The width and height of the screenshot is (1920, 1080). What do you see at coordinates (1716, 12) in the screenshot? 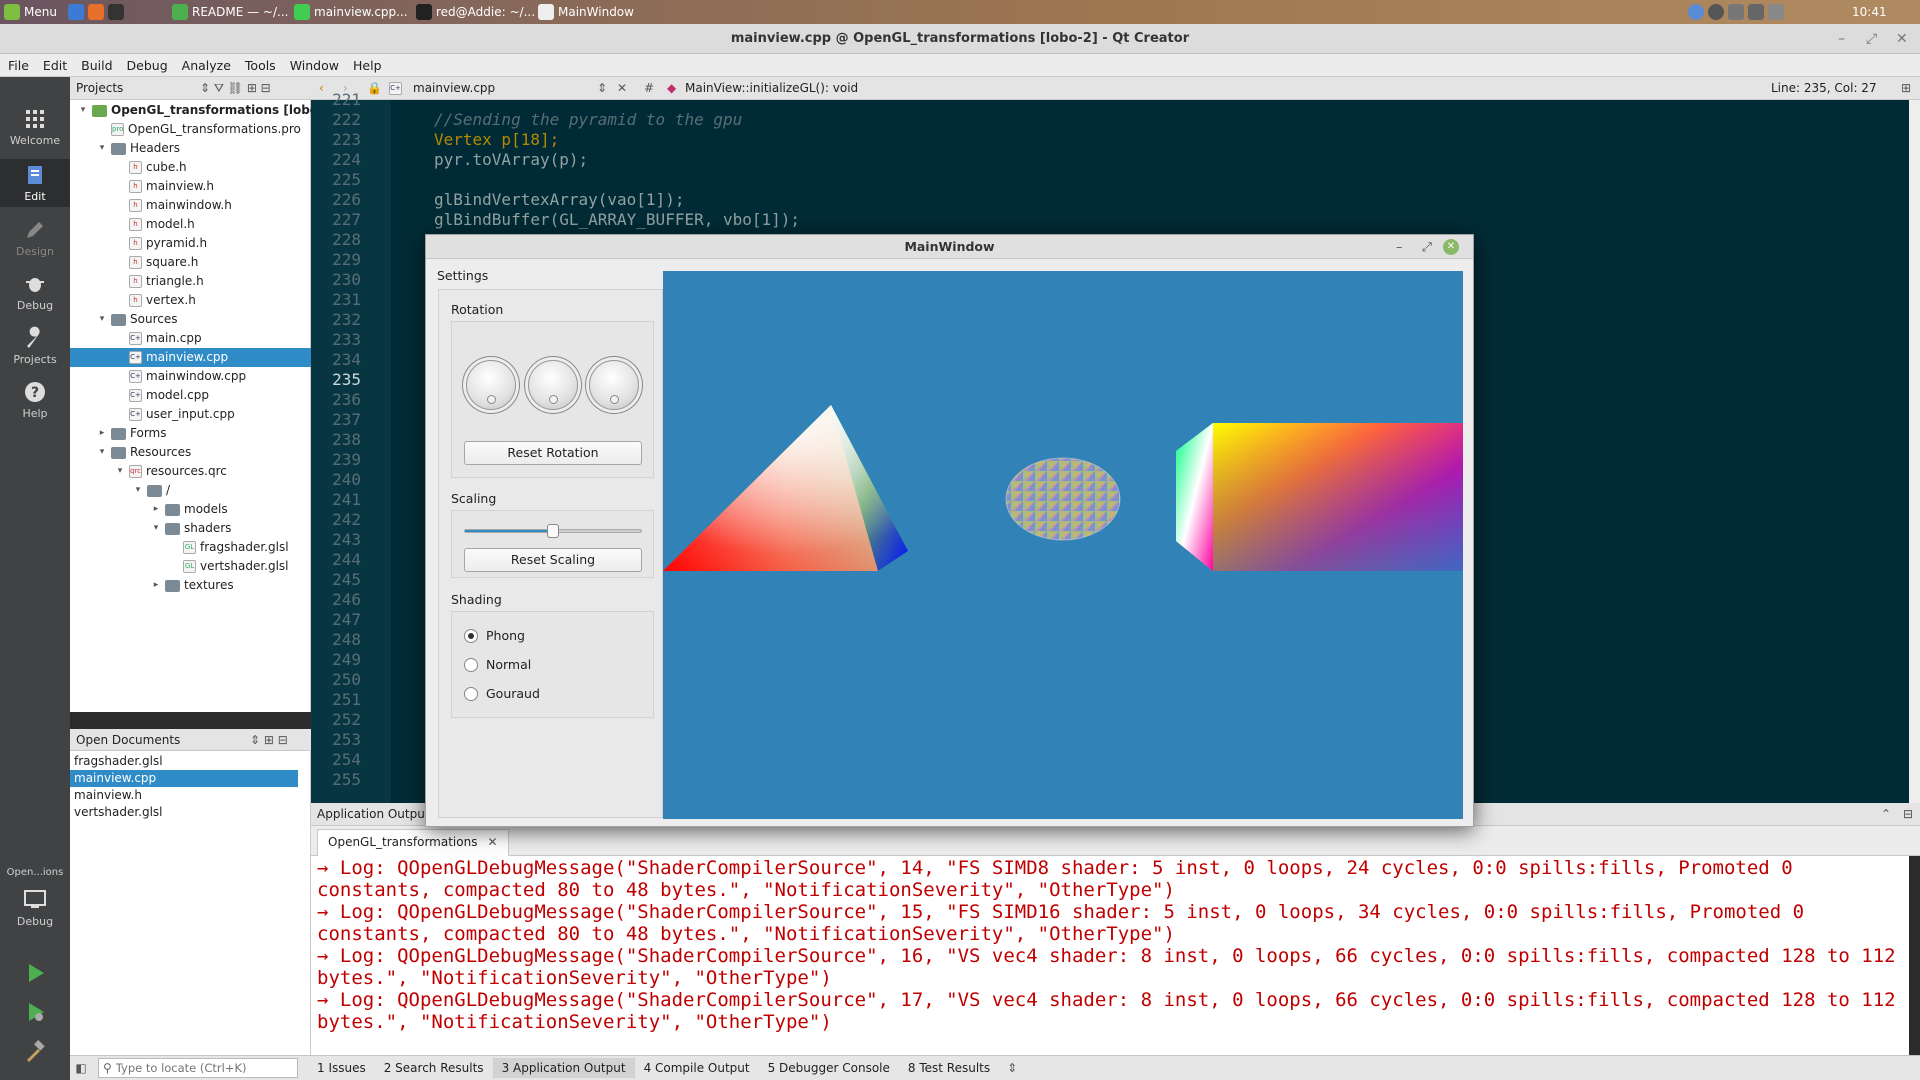
I see `bluetooth-icon` at bounding box center [1716, 12].